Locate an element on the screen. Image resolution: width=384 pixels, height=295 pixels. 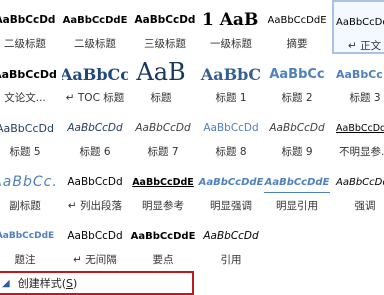
create-style-label: 创建样式(S) is located at coordinates (47, 283).